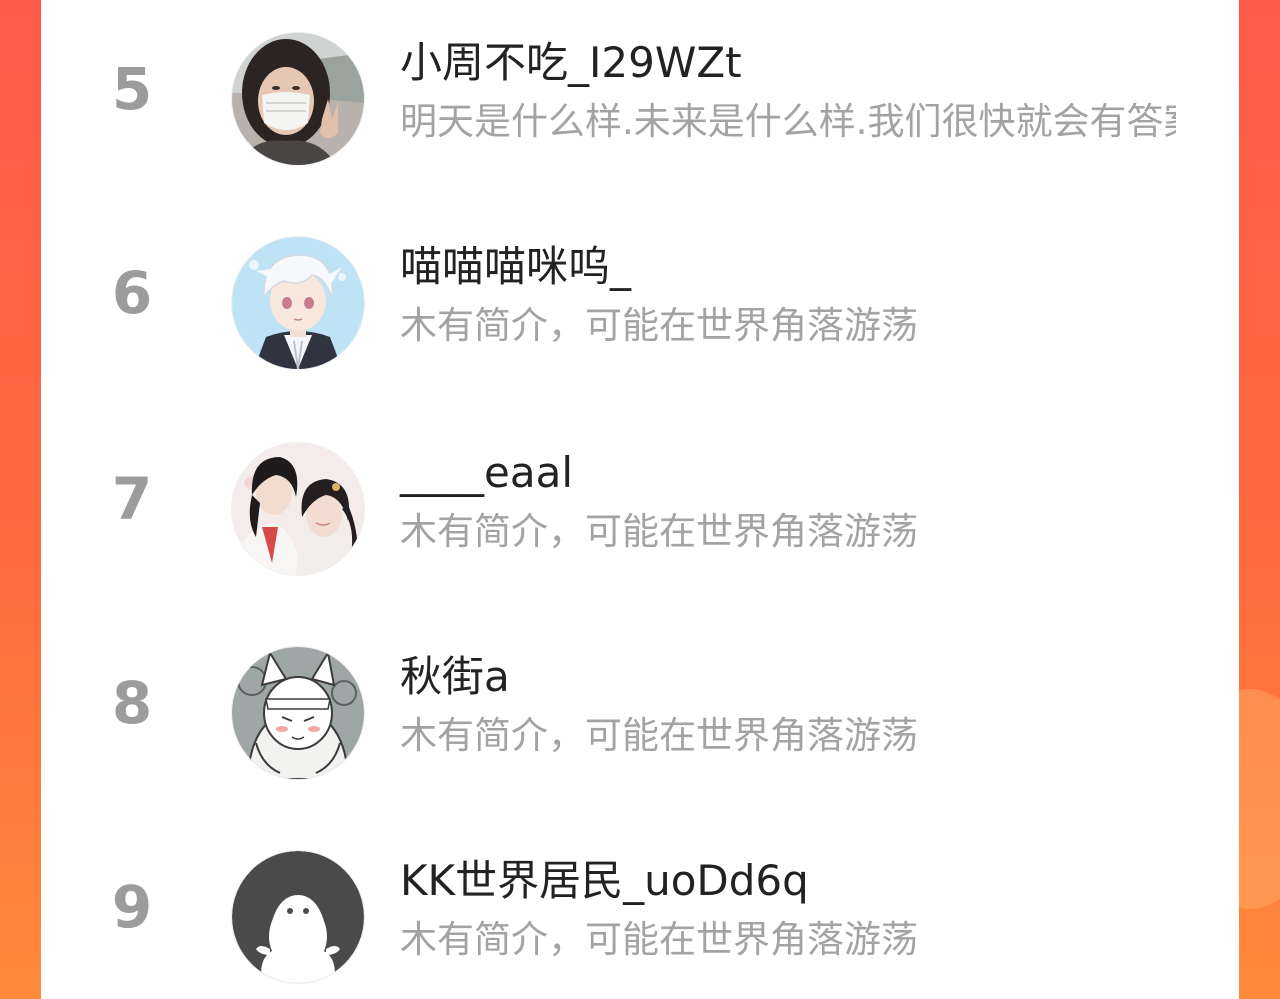  What do you see at coordinates (298, 509) in the screenshot?
I see `anime-couple-avatar-icon` at bounding box center [298, 509].